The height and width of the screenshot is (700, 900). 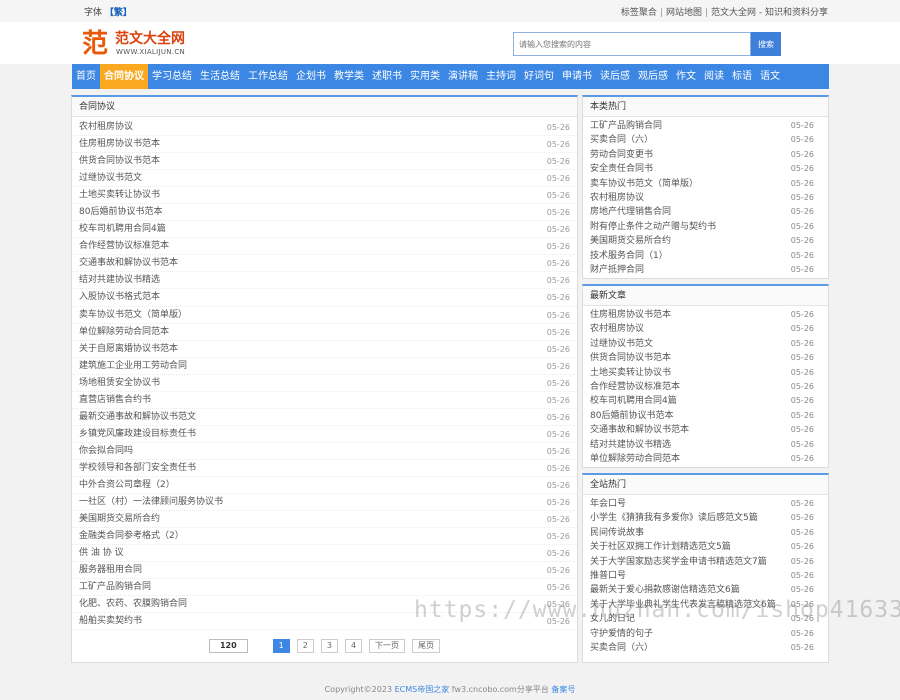 I want to click on list-item: 关于大学毕业典礼学生代表发言稿精选范文6篇 05-26, so click(x=705, y=605).